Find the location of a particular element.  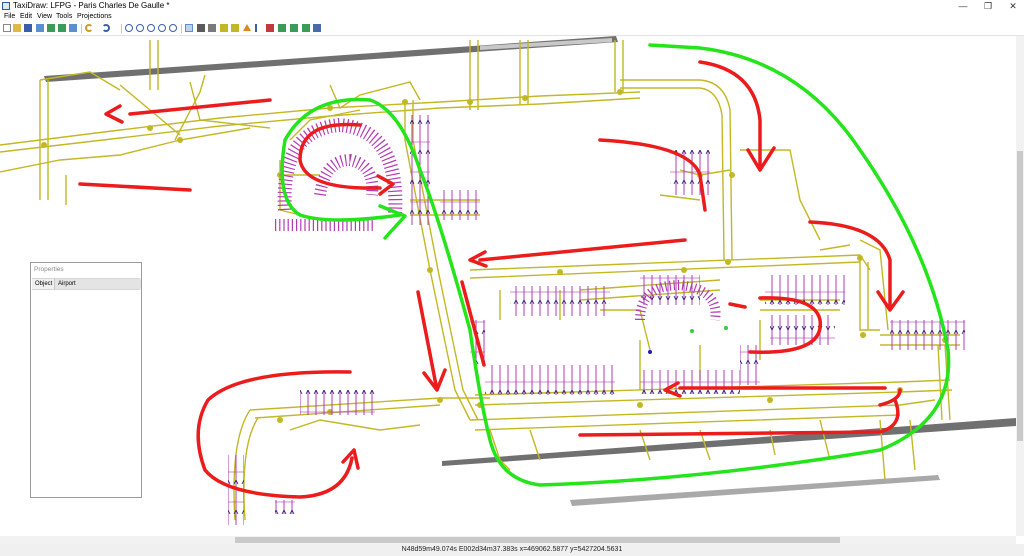

hold-icon is located at coordinates (270, 28).